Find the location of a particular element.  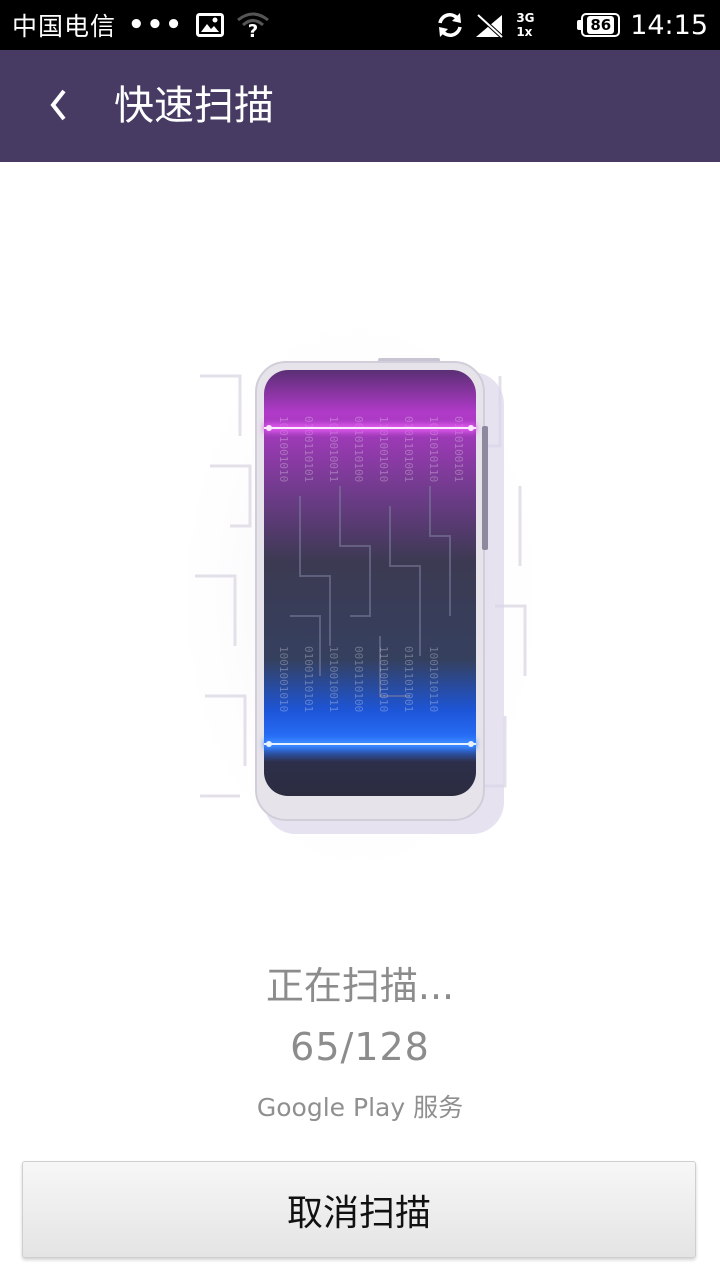

svg-text: 0100110101 is located at coordinates (308, 679).